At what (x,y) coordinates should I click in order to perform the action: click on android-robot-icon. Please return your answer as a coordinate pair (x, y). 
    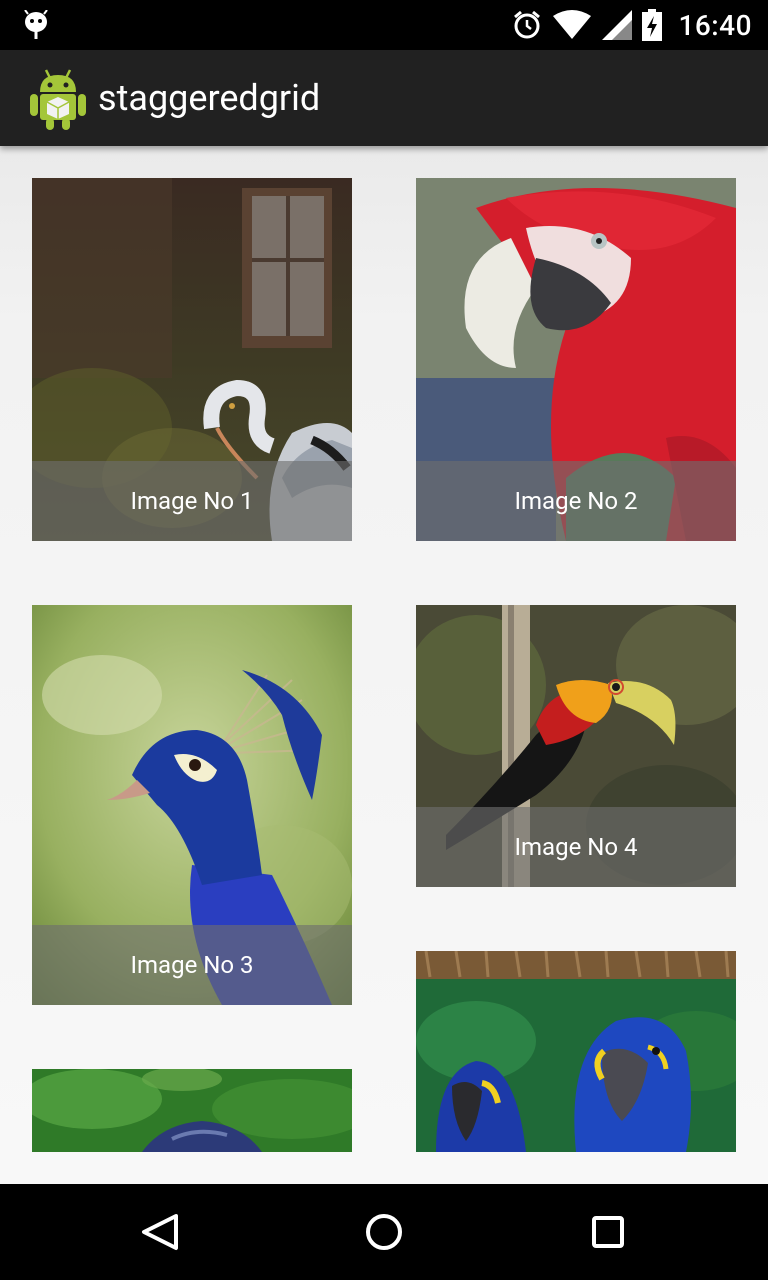
    Looking at the image, I should click on (58, 99).